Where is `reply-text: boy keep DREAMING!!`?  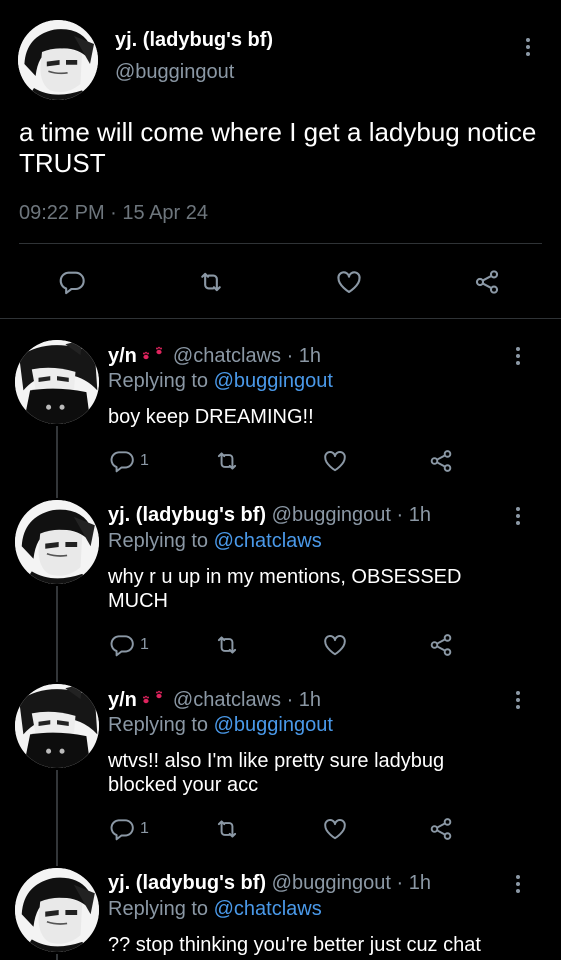
reply-text: boy keep DREAMING!! is located at coordinates (211, 417).